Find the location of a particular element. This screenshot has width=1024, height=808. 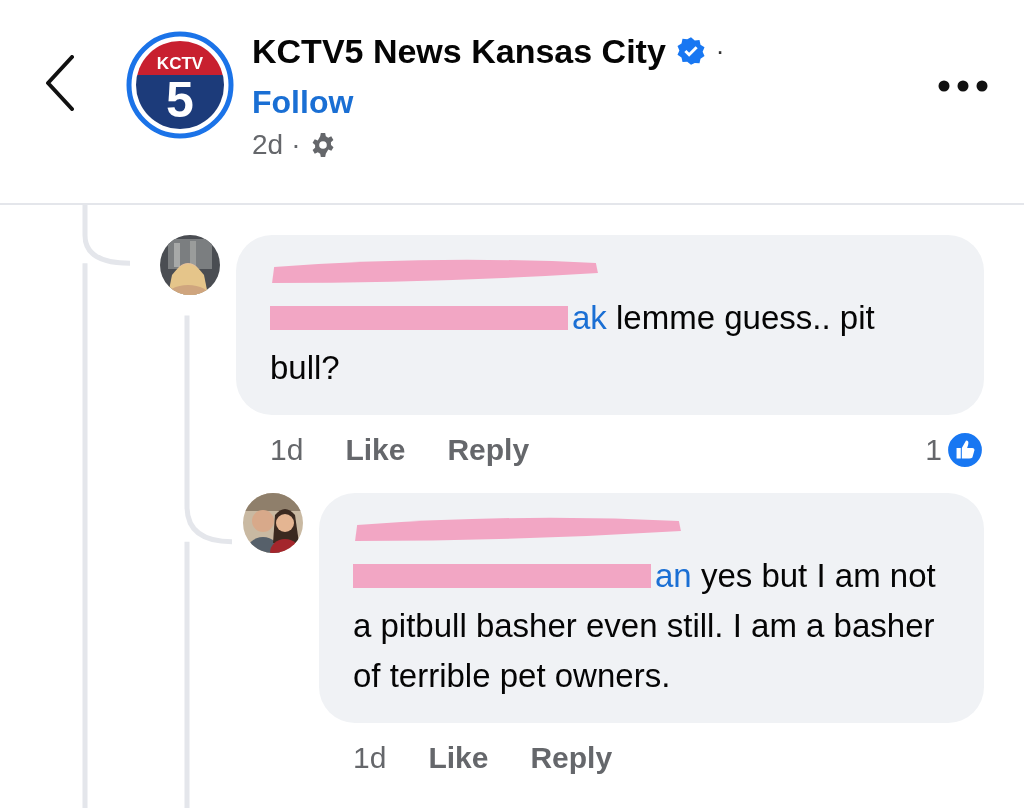

follow-link: Follow is located at coordinates (303, 102).